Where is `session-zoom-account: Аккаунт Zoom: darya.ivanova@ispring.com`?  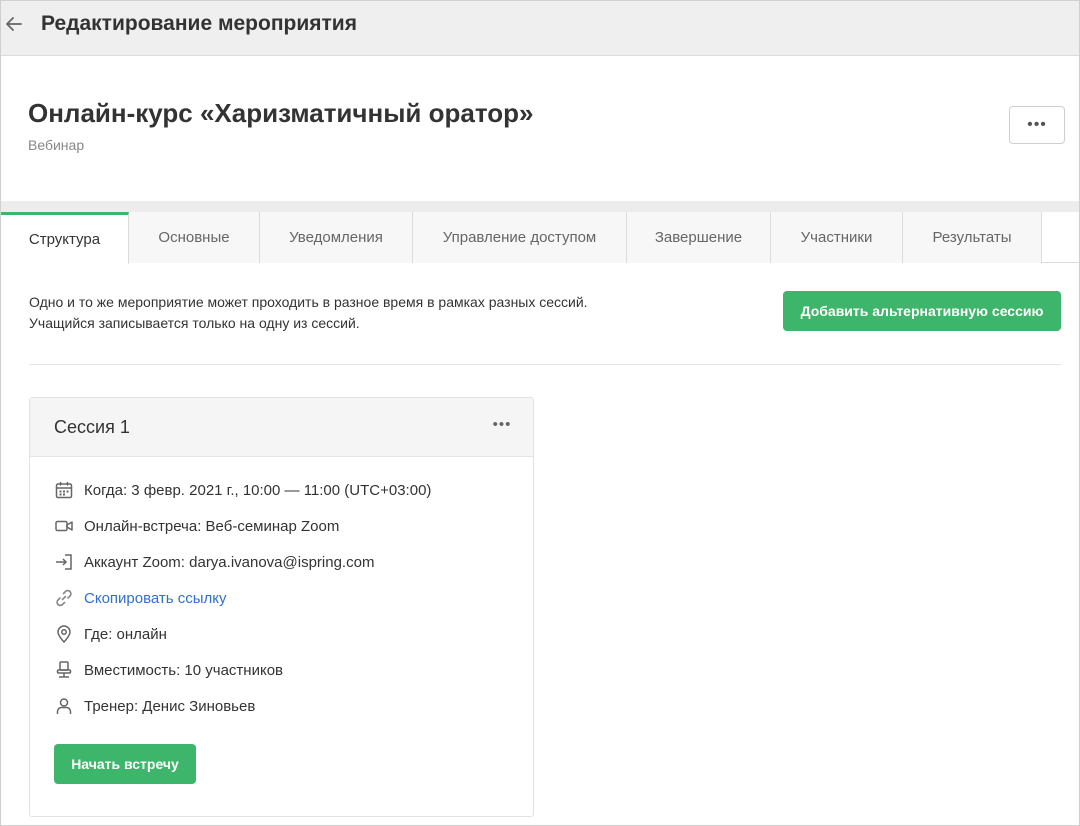
session-zoom-account: Аккаунт Zoom: darya.ivanova@ispring.com is located at coordinates (214, 562).